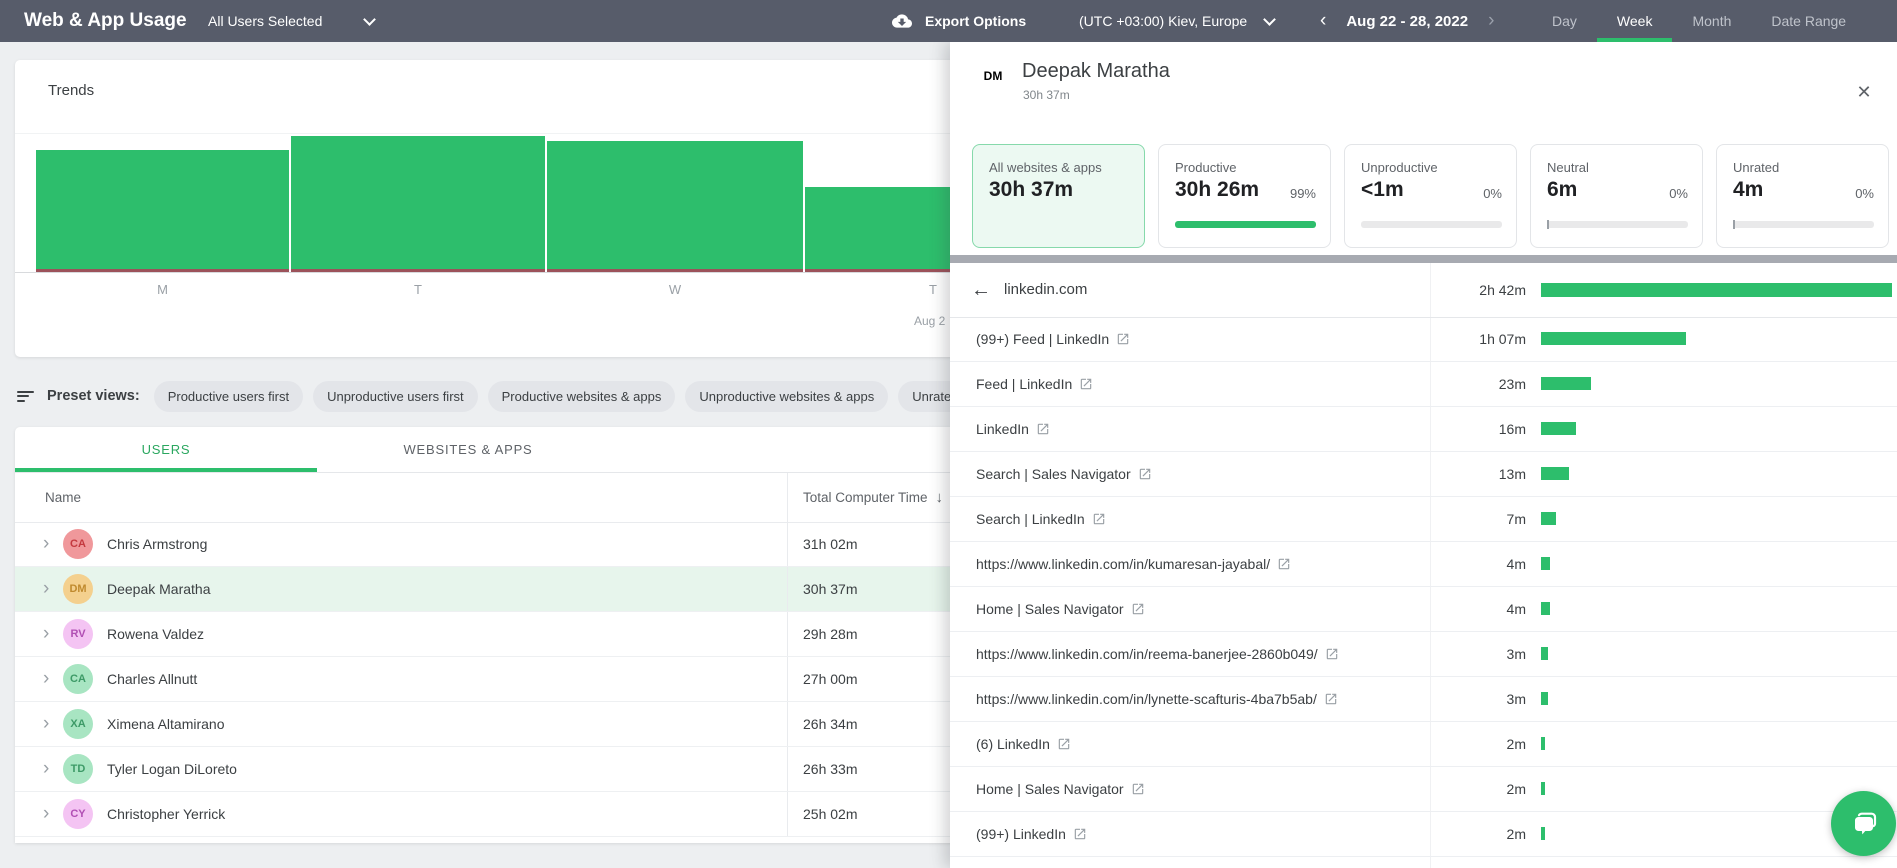 Image resolution: width=1897 pixels, height=868 pixels. What do you see at coordinates (1041, 519) in the screenshot?
I see `page-link: Search | LinkedIn` at bounding box center [1041, 519].